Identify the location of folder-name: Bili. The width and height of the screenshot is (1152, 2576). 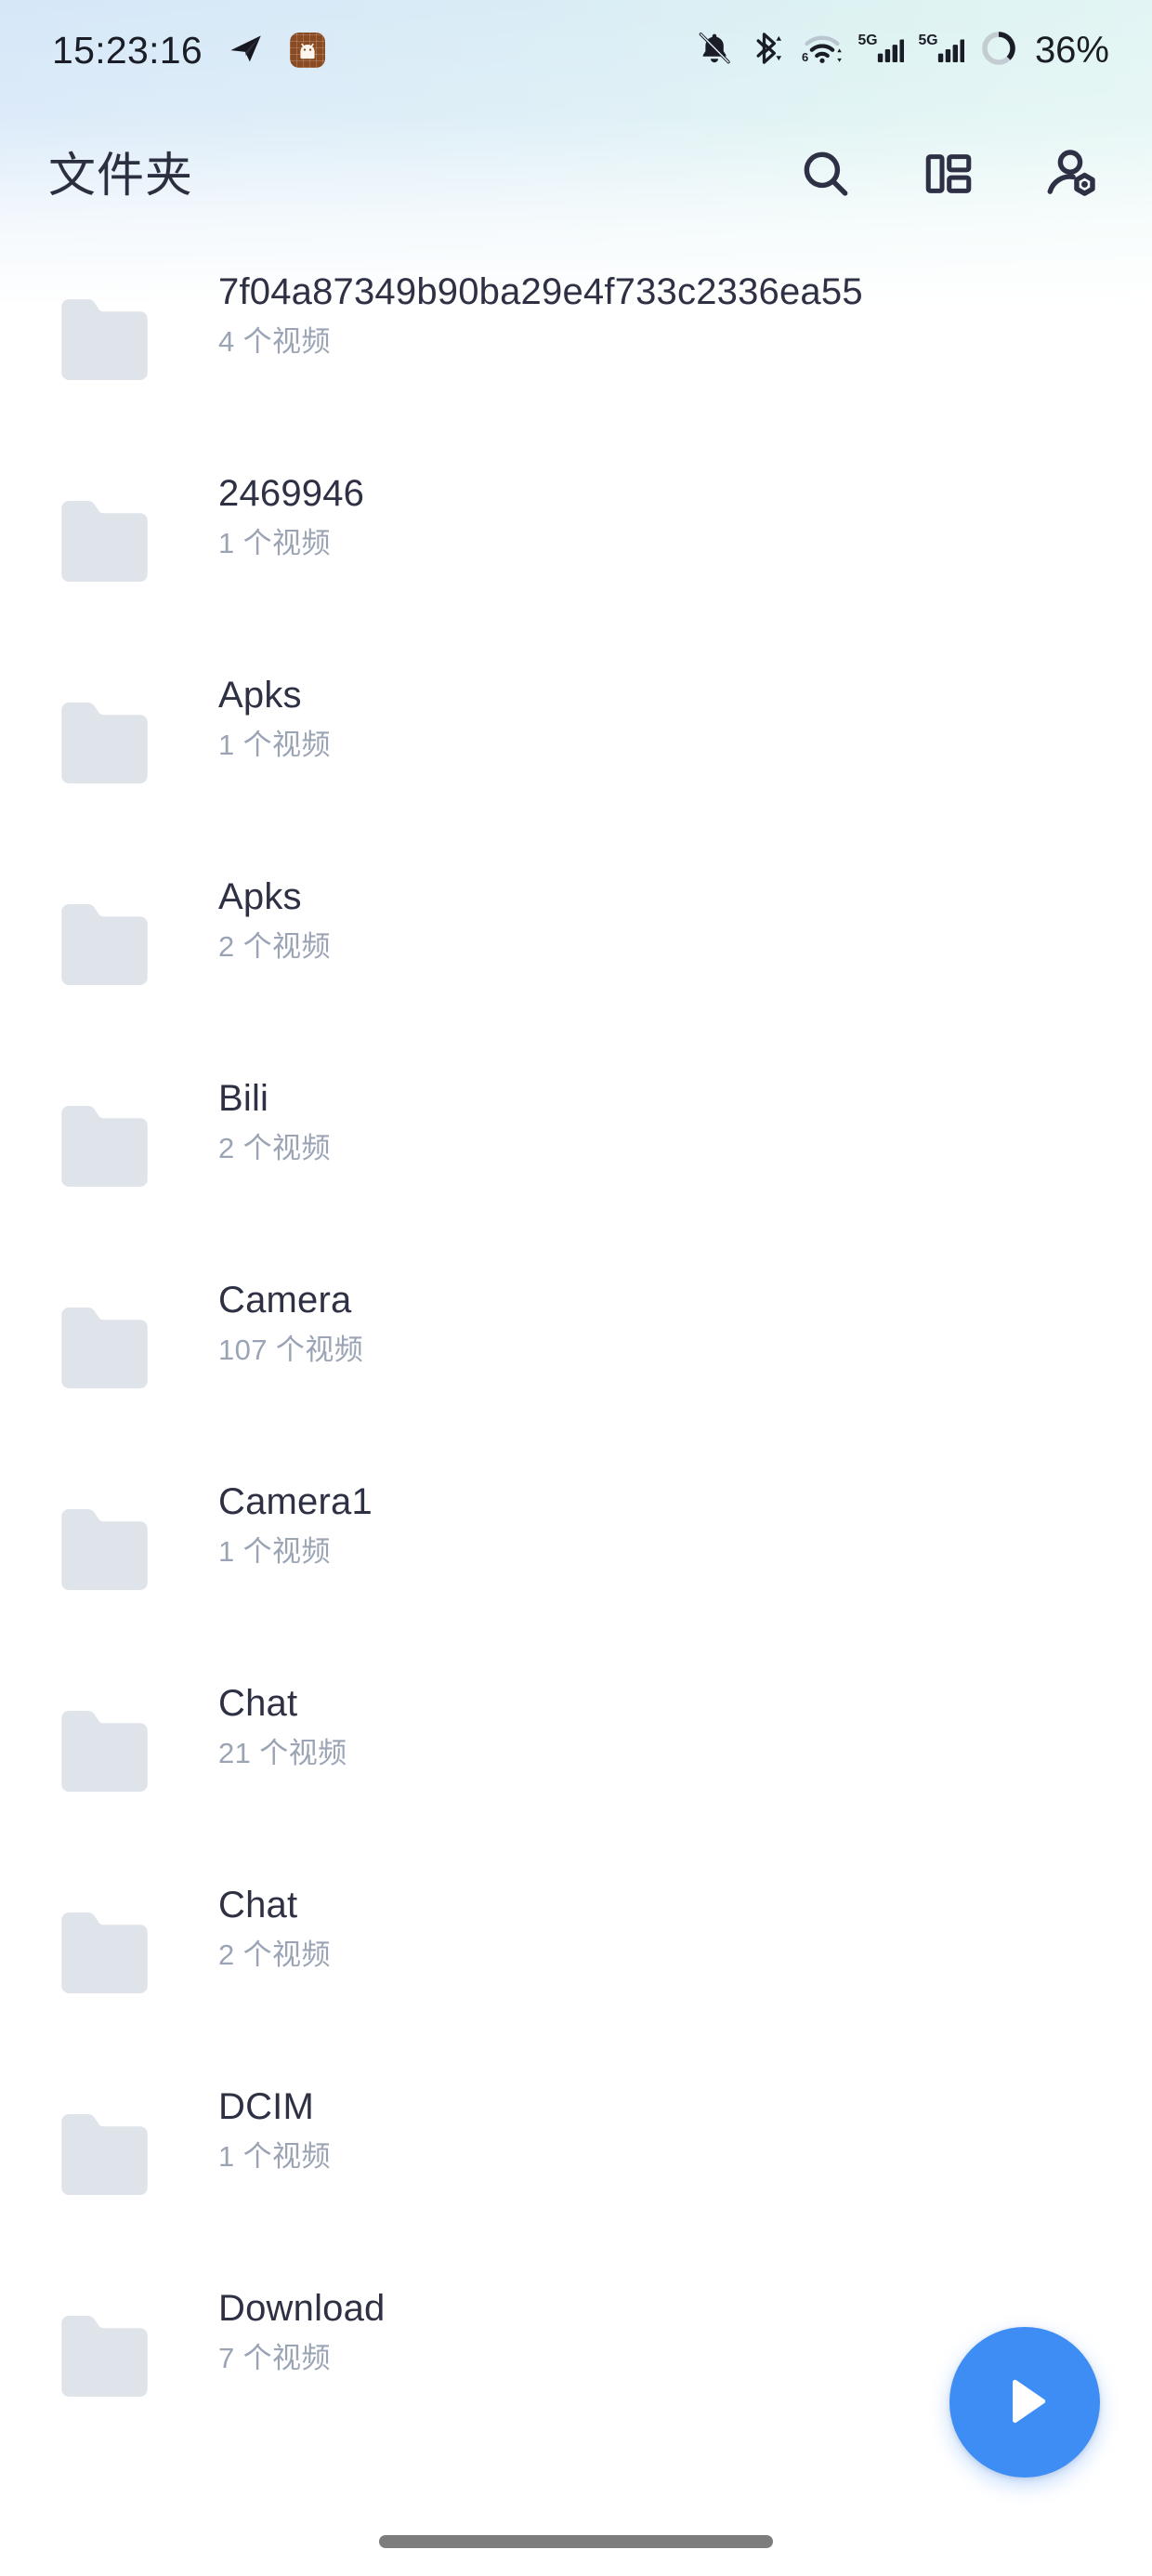
(244, 1098).